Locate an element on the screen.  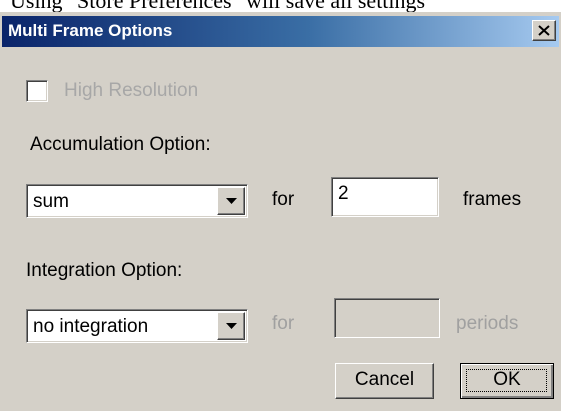
accumulation-dropdown-button is located at coordinates (231, 201).